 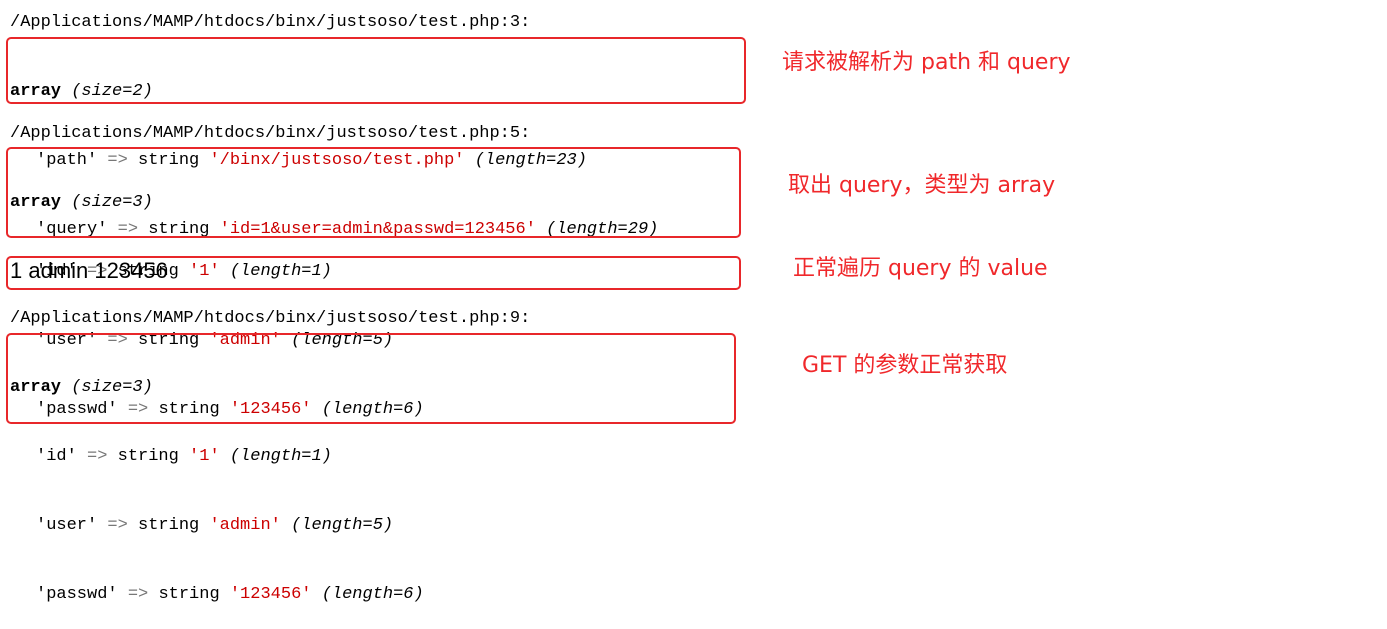 What do you see at coordinates (89, 270) in the screenshot?
I see `loop-output: 1 admin 123456` at bounding box center [89, 270].